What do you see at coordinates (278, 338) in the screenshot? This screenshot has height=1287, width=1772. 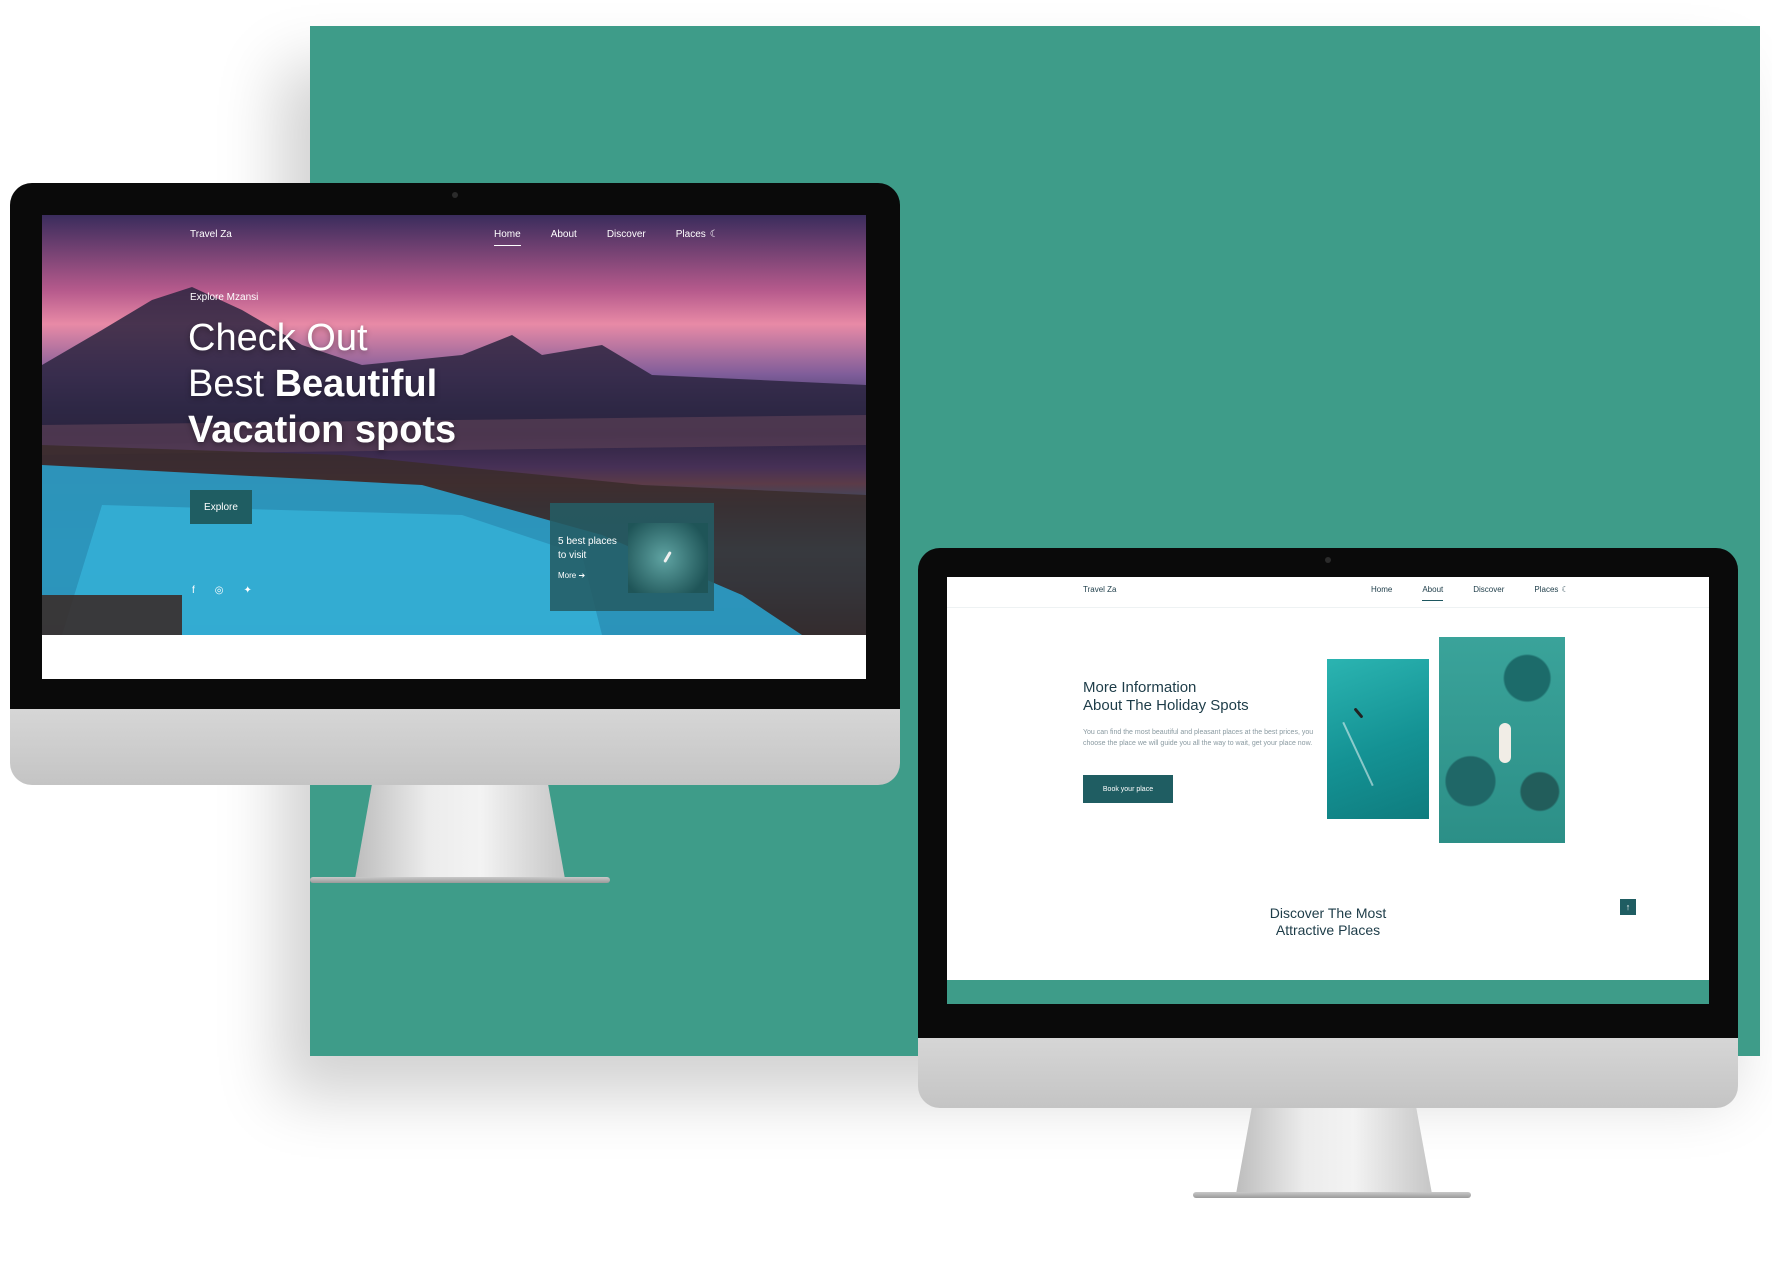 I see `headline-line-1: Check Out` at bounding box center [278, 338].